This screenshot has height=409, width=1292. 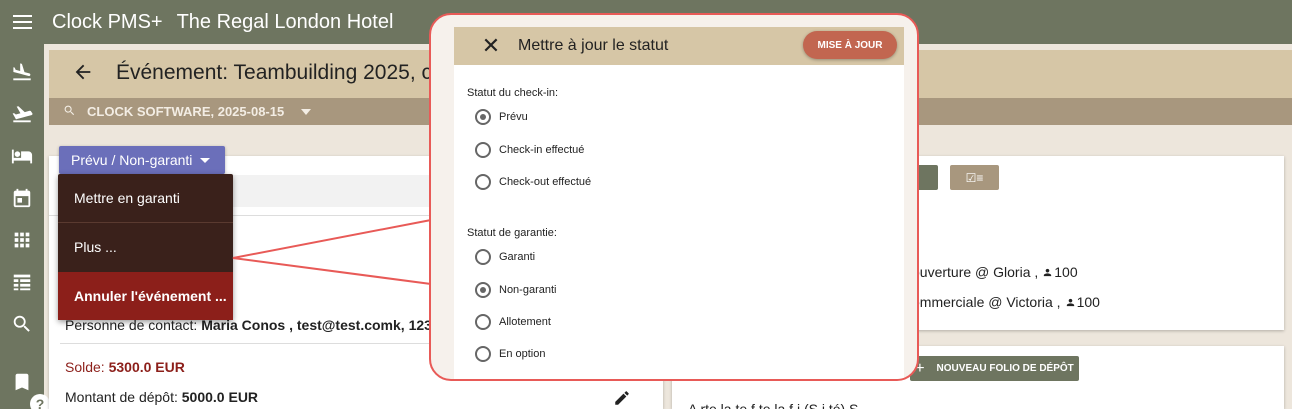 I want to click on radio-checked-in, so click(x=483, y=150).